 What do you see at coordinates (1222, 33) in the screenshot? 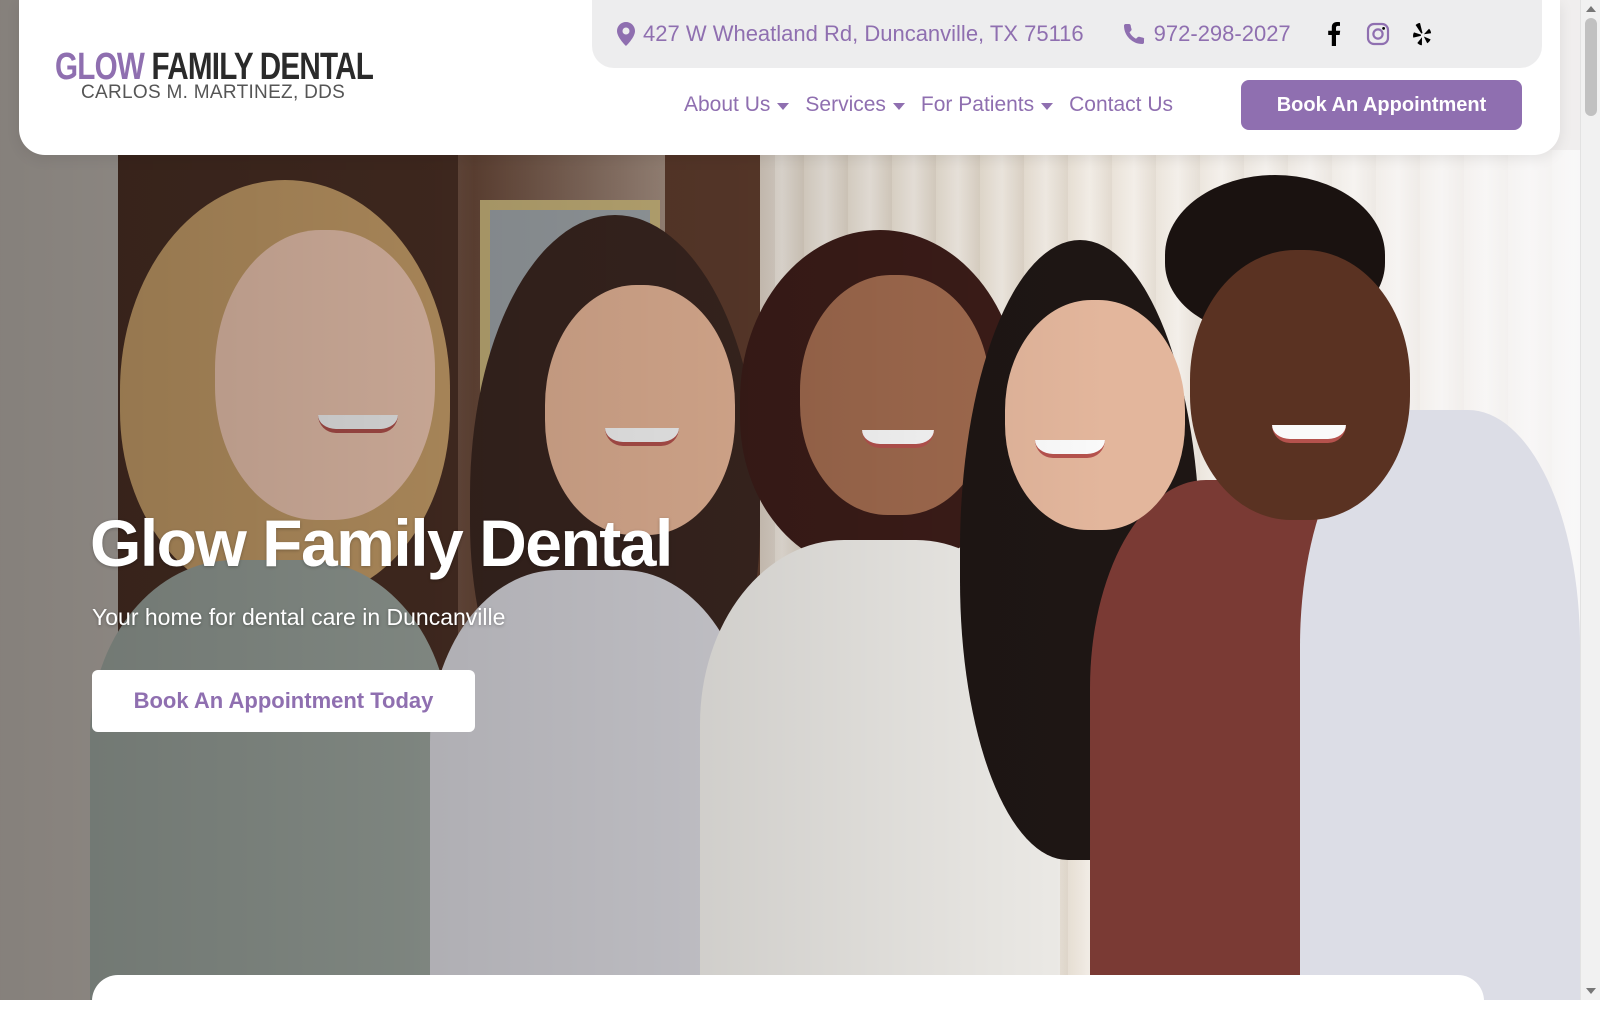
I see `phone-text: 972-298-2027` at bounding box center [1222, 33].